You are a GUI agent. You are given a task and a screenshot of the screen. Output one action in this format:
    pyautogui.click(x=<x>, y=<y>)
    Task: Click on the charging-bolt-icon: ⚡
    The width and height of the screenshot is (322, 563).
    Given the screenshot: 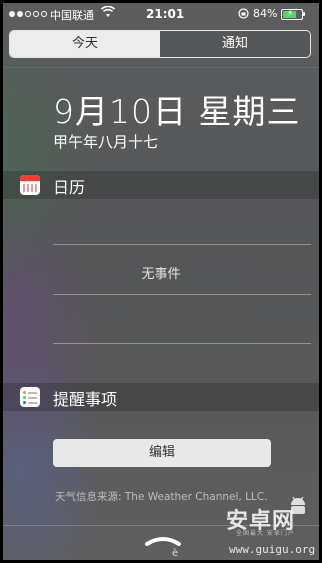 What is the action you would take?
    pyautogui.click(x=290, y=14)
    